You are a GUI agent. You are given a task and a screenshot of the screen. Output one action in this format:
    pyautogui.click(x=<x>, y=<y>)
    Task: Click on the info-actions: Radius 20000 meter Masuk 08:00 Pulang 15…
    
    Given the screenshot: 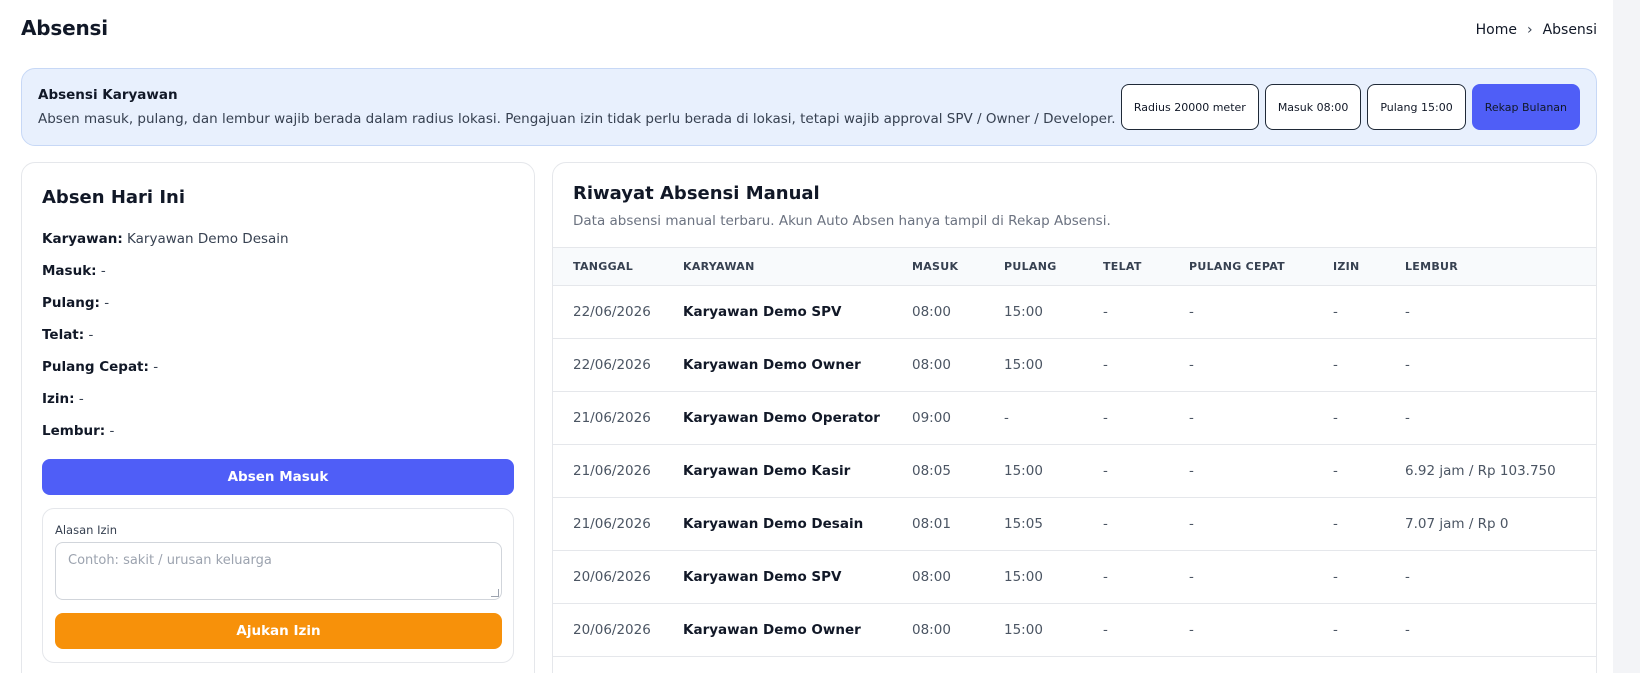 What is the action you would take?
    pyautogui.click(x=1350, y=107)
    